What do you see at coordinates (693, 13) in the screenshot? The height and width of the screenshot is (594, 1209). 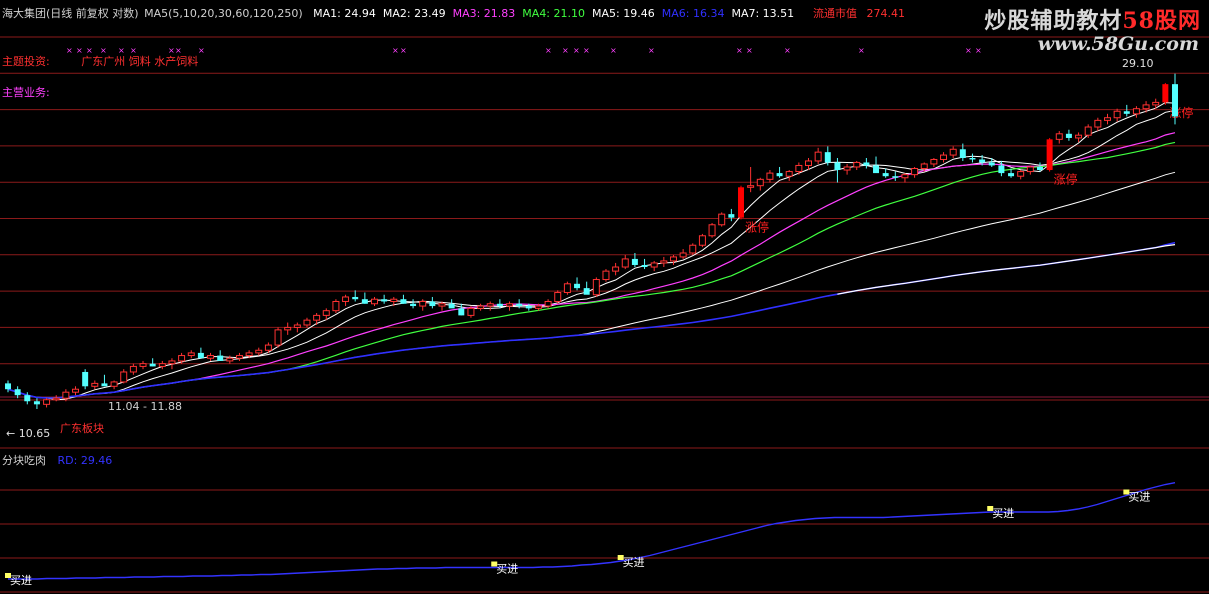 I see `ma-value-6: MA6: 16.34` at bounding box center [693, 13].